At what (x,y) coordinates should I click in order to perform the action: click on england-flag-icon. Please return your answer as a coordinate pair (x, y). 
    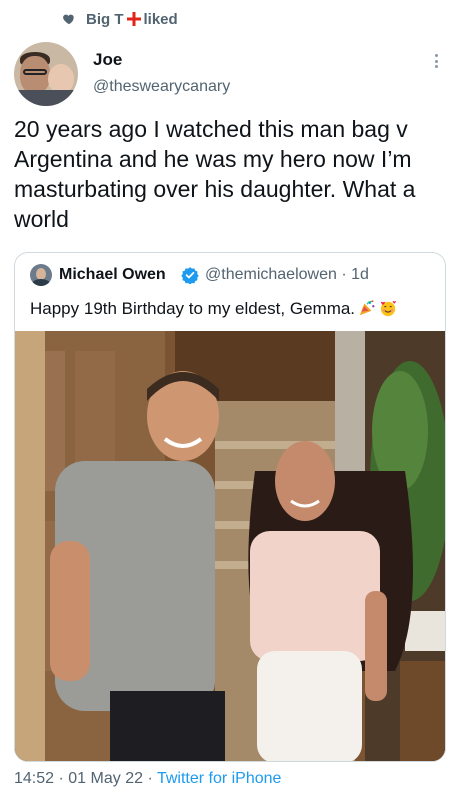
    Looking at the image, I should click on (133, 19).